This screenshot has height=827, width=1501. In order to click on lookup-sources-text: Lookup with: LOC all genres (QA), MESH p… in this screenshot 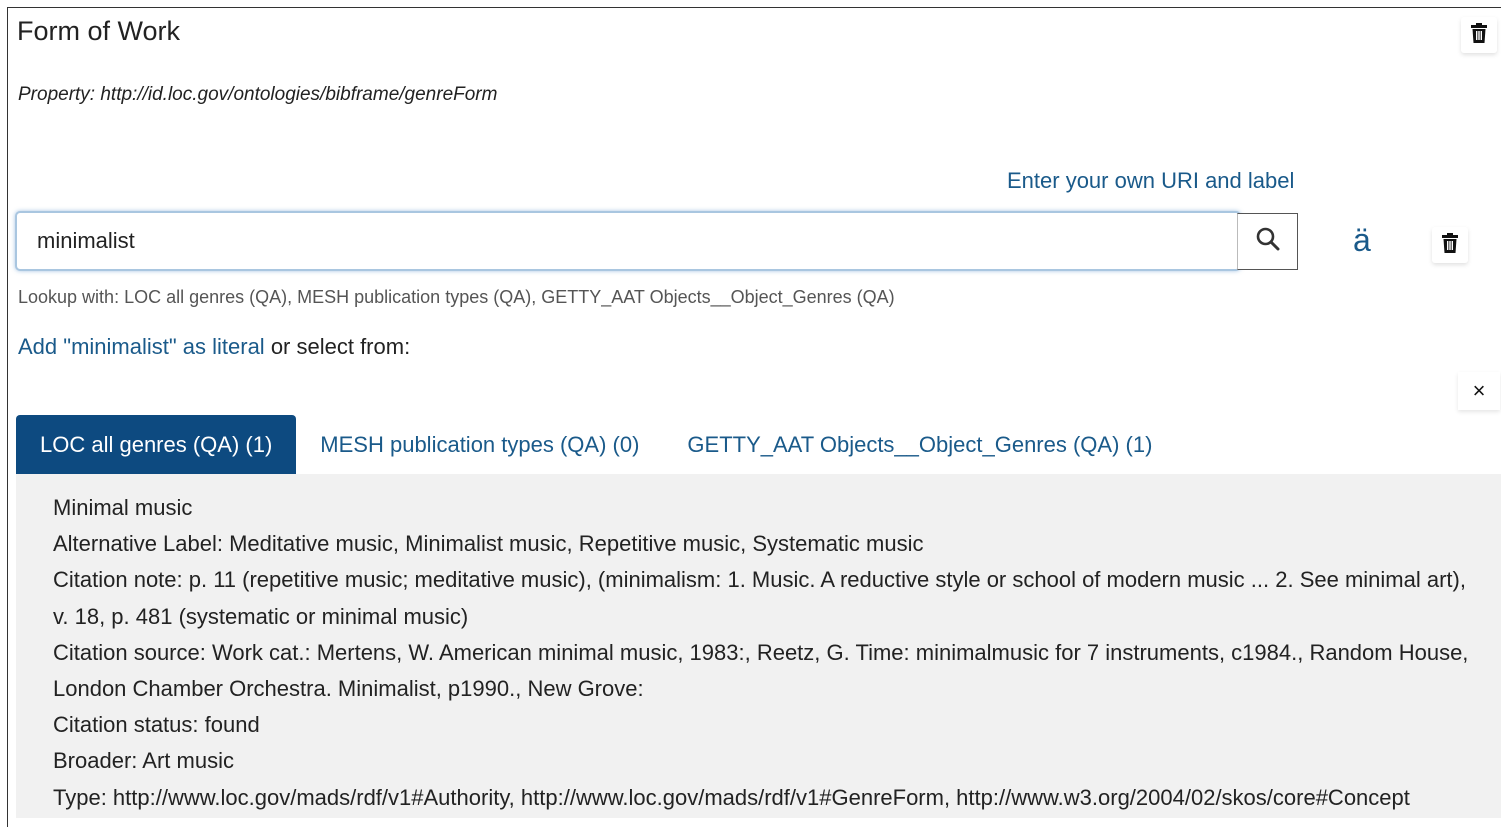, I will do `click(456, 297)`.